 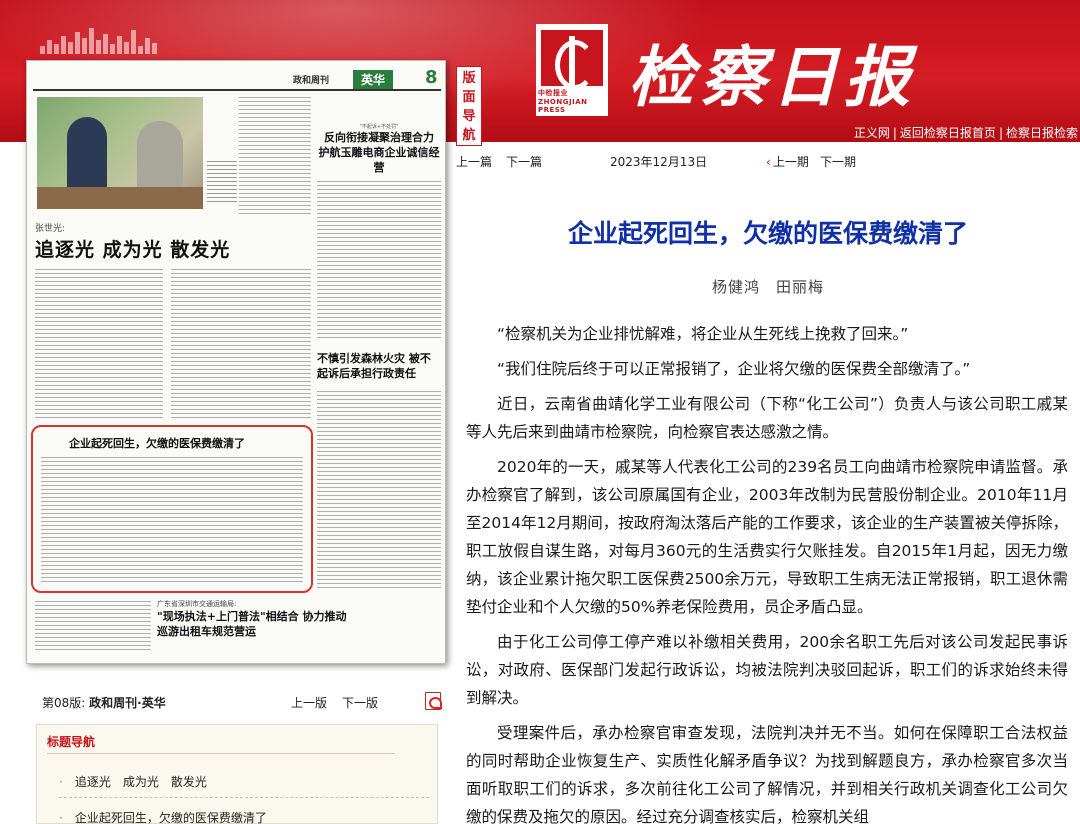 What do you see at coordinates (767, 233) in the screenshot?
I see `article-title: 企业起死回生，欠缴的医保费缴清了` at bounding box center [767, 233].